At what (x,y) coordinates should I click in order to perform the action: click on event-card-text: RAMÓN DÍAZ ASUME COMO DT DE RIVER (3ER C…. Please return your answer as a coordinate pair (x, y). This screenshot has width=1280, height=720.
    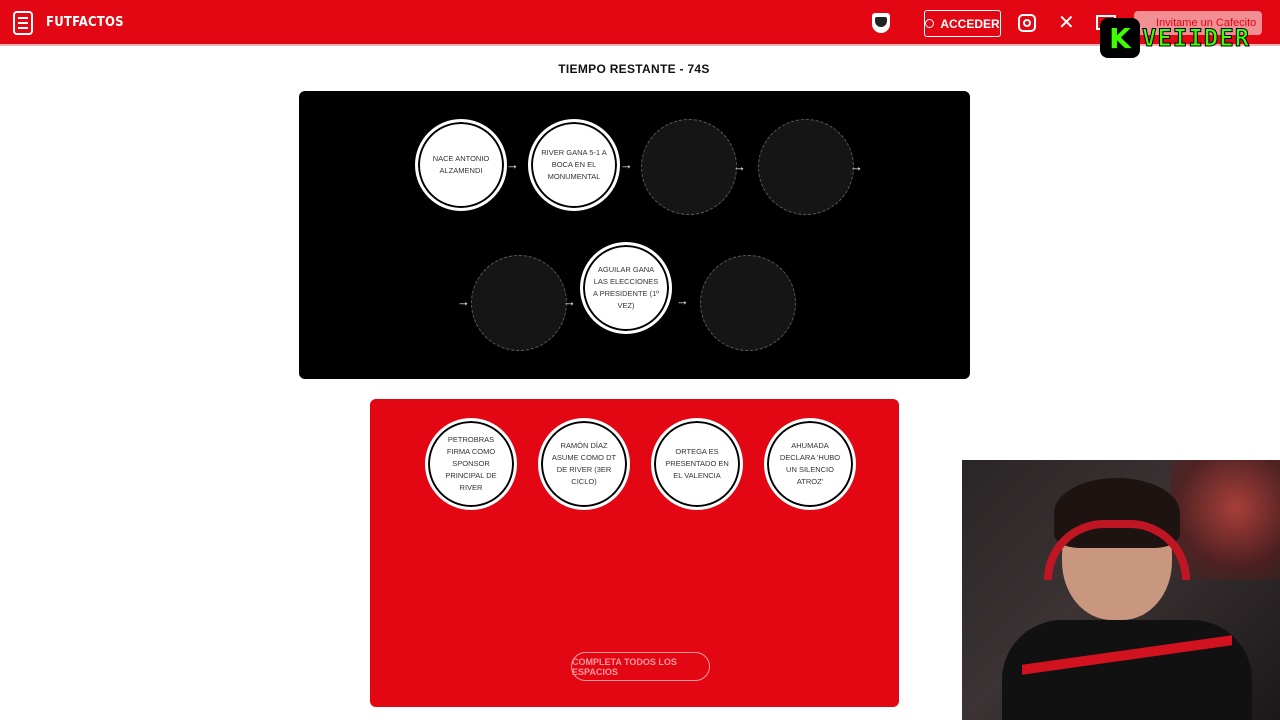
    Looking at the image, I should click on (584, 463).